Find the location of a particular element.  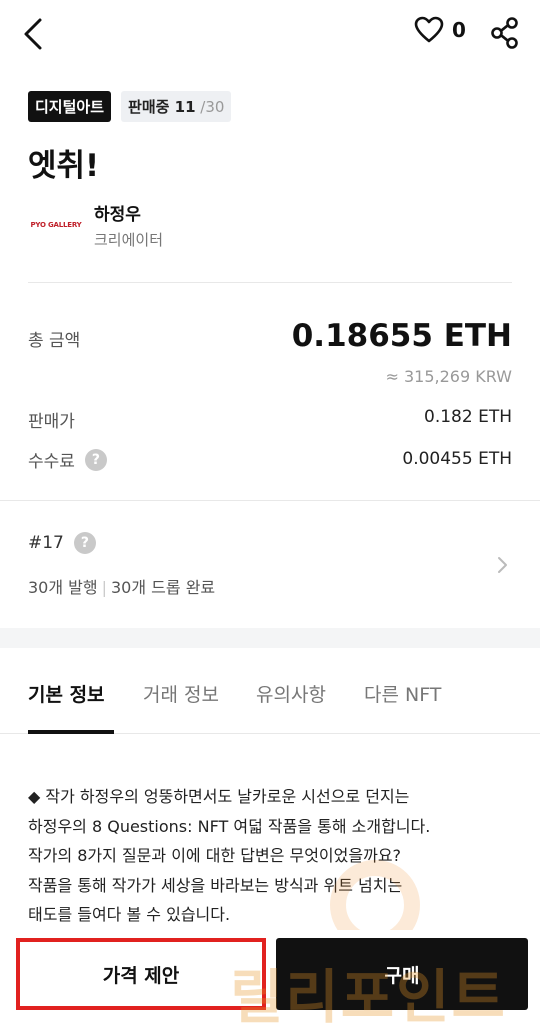

total-price-value: 0.18655 ETH is located at coordinates (401, 336).